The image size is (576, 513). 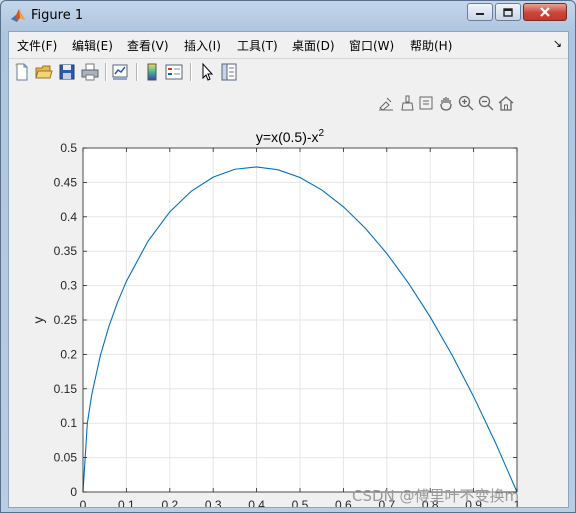 What do you see at coordinates (66, 251) in the screenshot?
I see `y-tick-label: 0.35` at bounding box center [66, 251].